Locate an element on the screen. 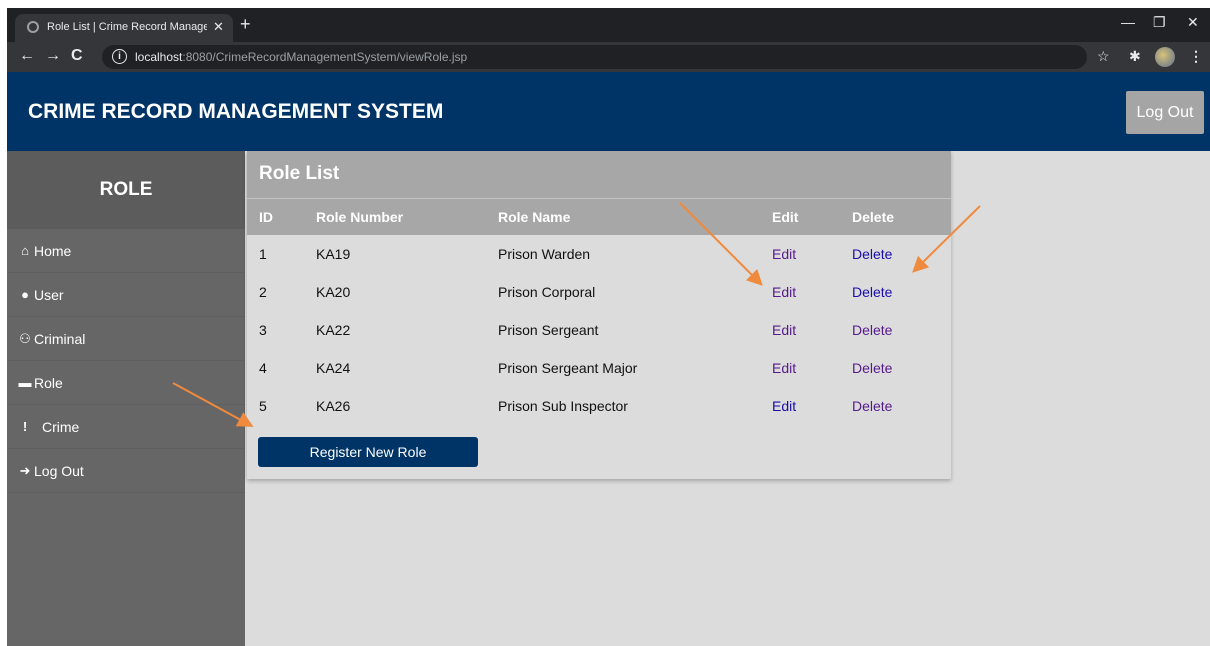  sidebar-item-label: Criminal is located at coordinates (60, 339).